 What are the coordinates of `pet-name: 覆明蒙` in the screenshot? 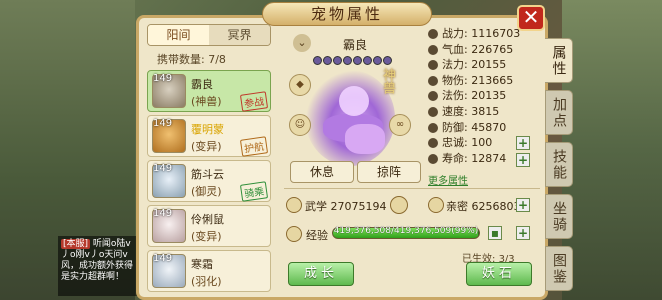 It's located at (207, 129).